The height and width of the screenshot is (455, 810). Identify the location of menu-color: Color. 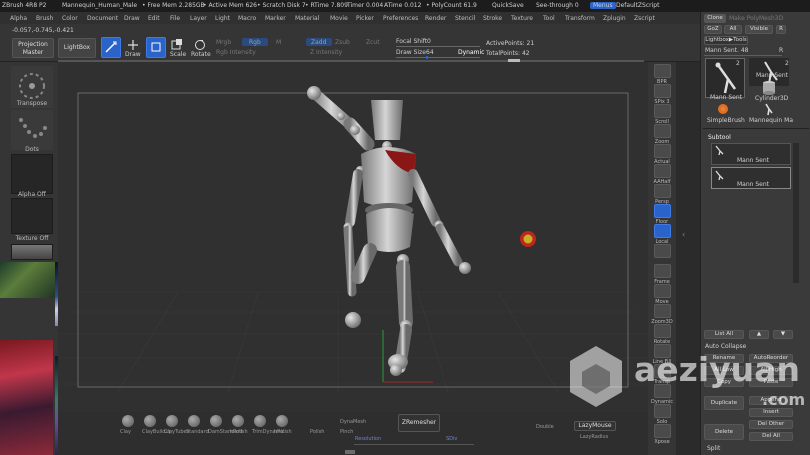
(70, 18).